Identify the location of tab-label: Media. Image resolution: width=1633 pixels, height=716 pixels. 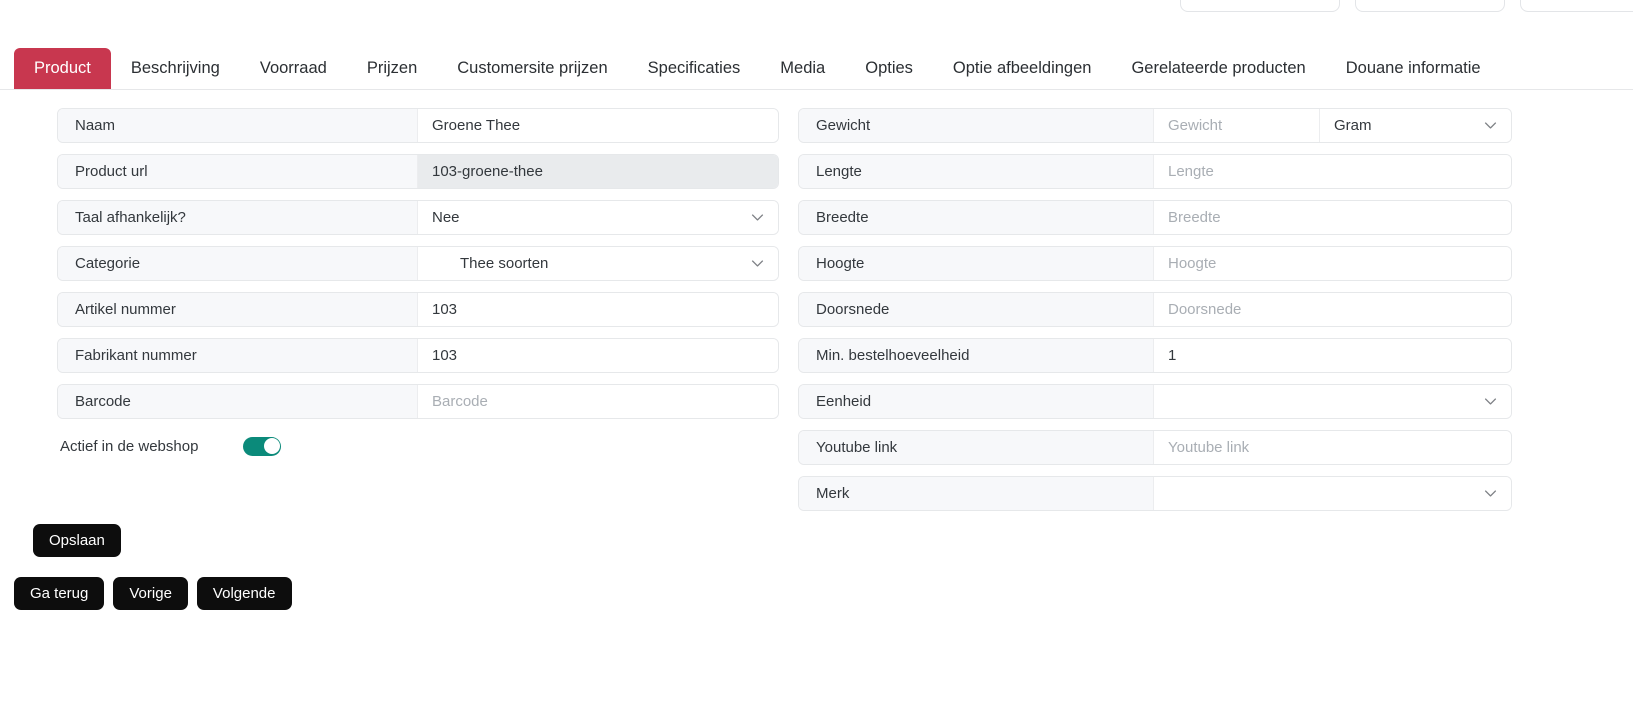
(803, 68).